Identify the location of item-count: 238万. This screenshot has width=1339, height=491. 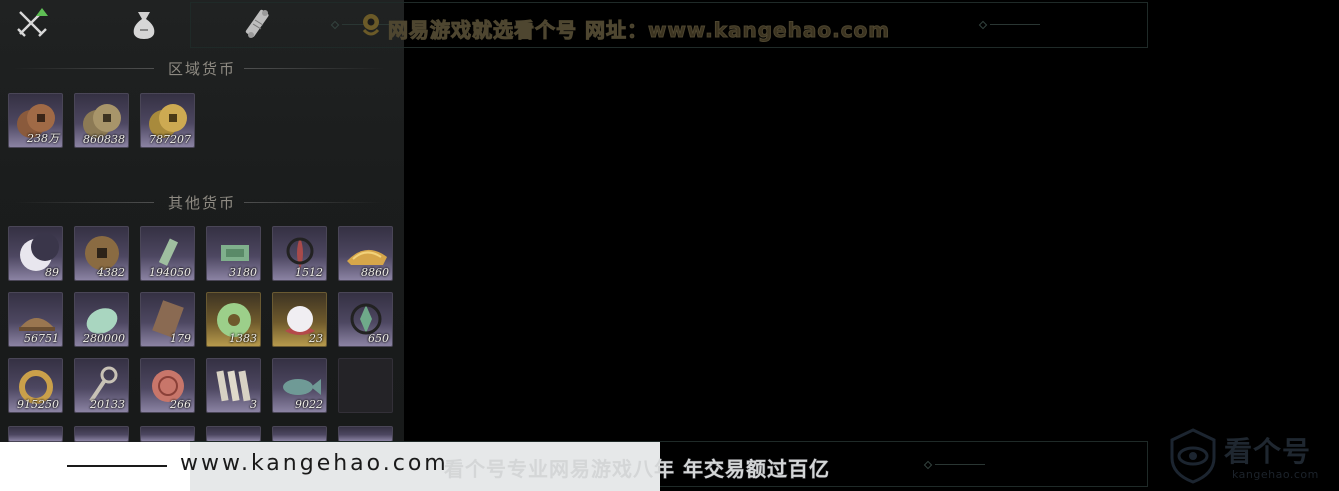
(43, 138).